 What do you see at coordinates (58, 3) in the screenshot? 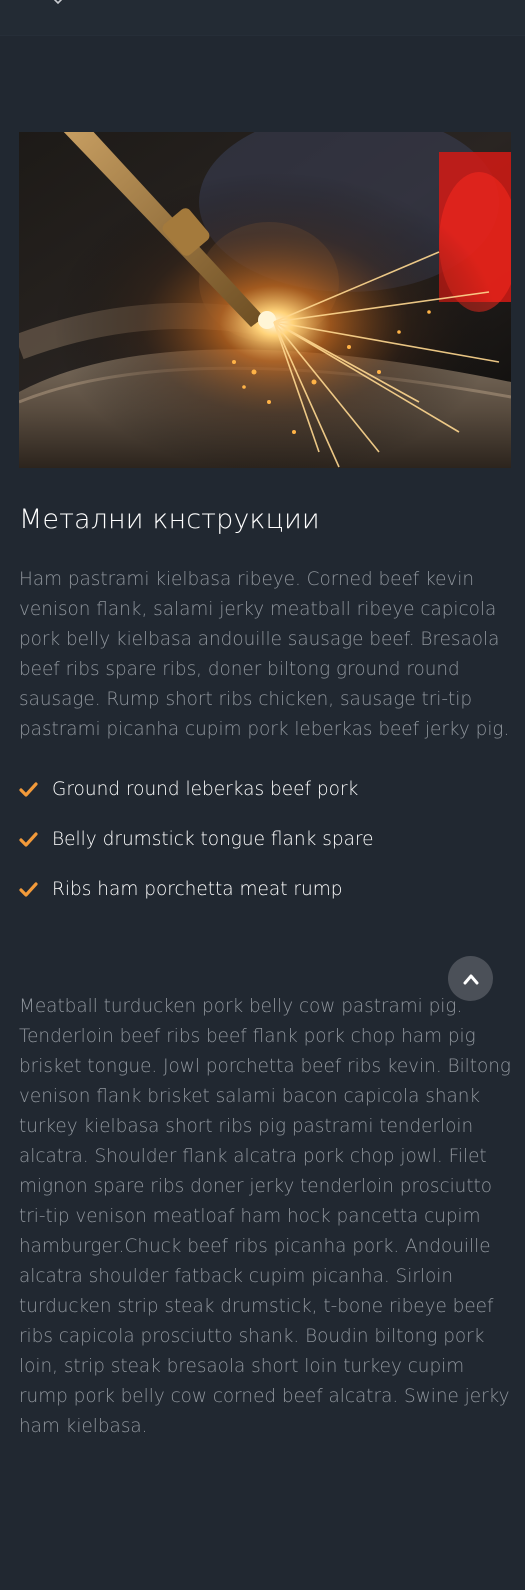
I see `chevron-down-icon` at bounding box center [58, 3].